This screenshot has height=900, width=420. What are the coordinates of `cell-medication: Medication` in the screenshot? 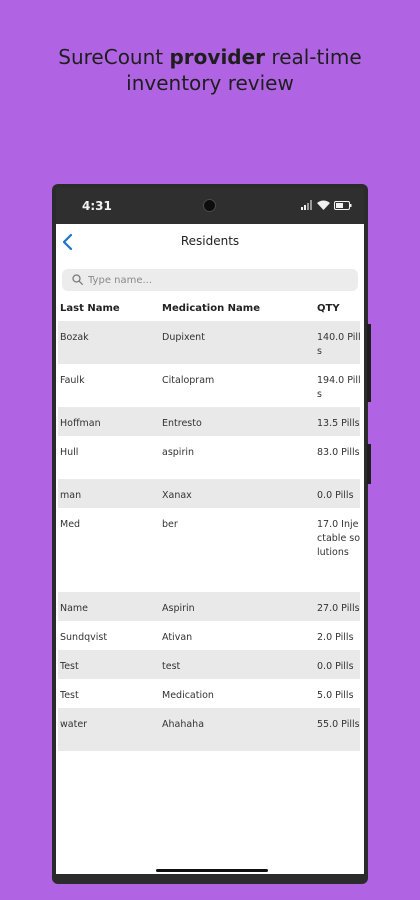 It's located at (188, 695).